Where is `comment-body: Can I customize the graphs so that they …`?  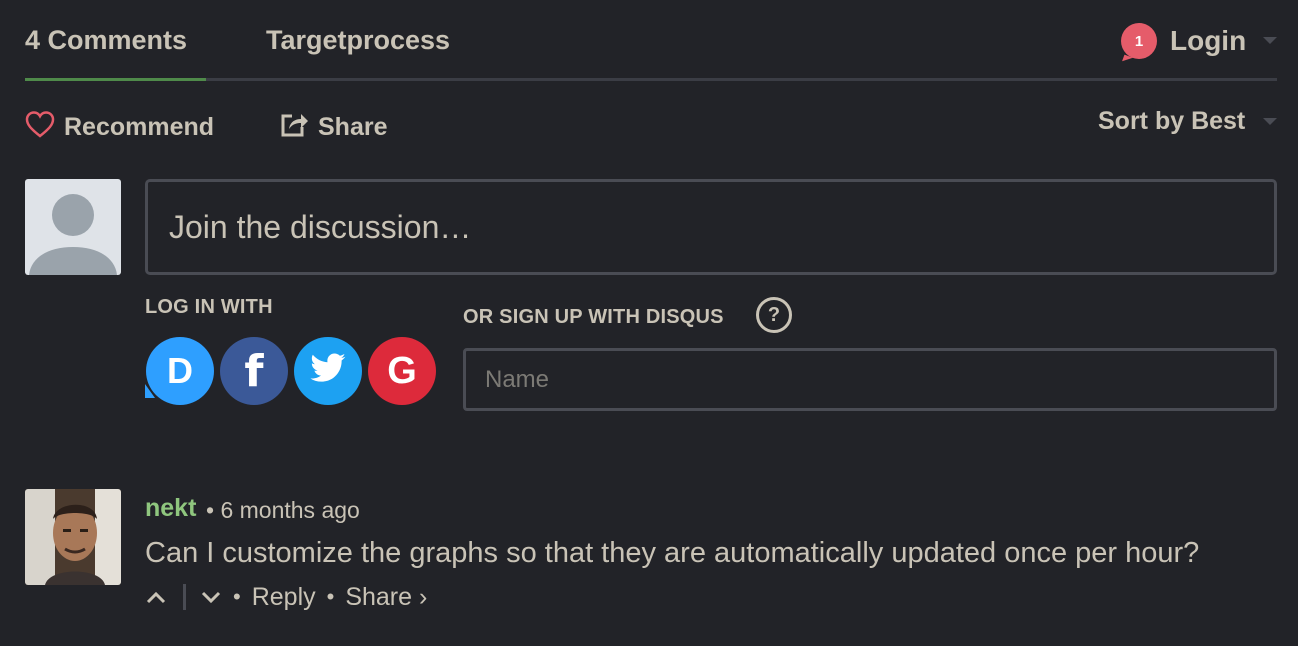
comment-body: Can I customize the graphs so that they … is located at coordinates (672, 553).